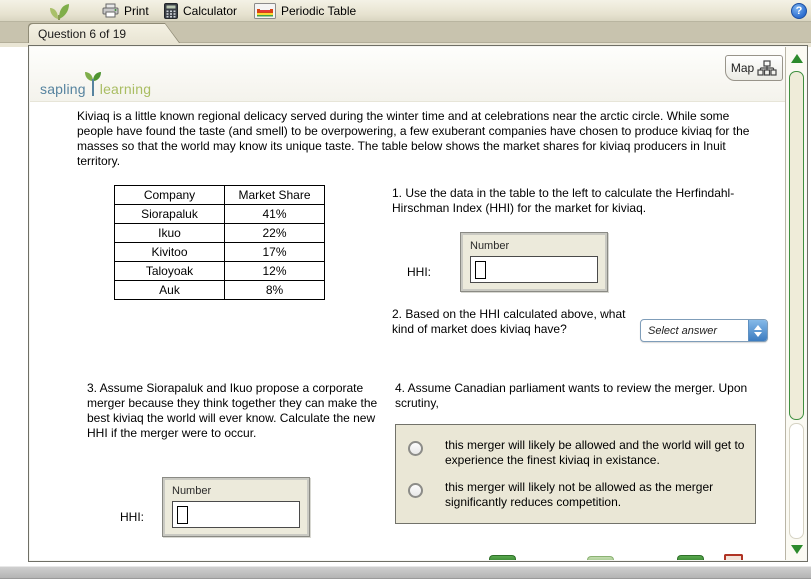 The height and width of the screenshot is (581, 811). Describe the element at coordinates (274, 290) in the screenshot. I see `cell-share: 8%` at that location.